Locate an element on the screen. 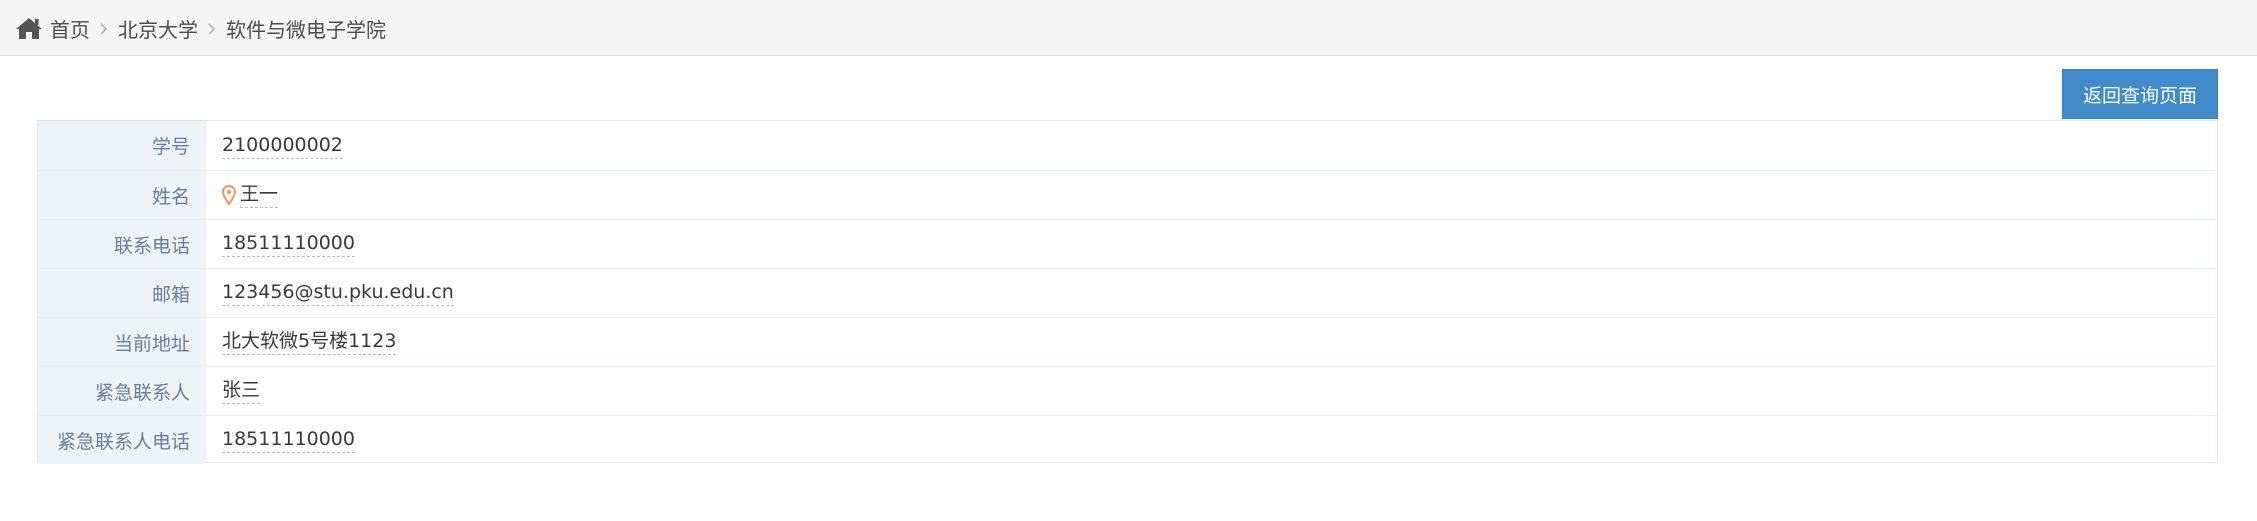 The height and width of the screenshot is (521, 2257). phone-value: 18511110000 is located at coordinates (288, 244).